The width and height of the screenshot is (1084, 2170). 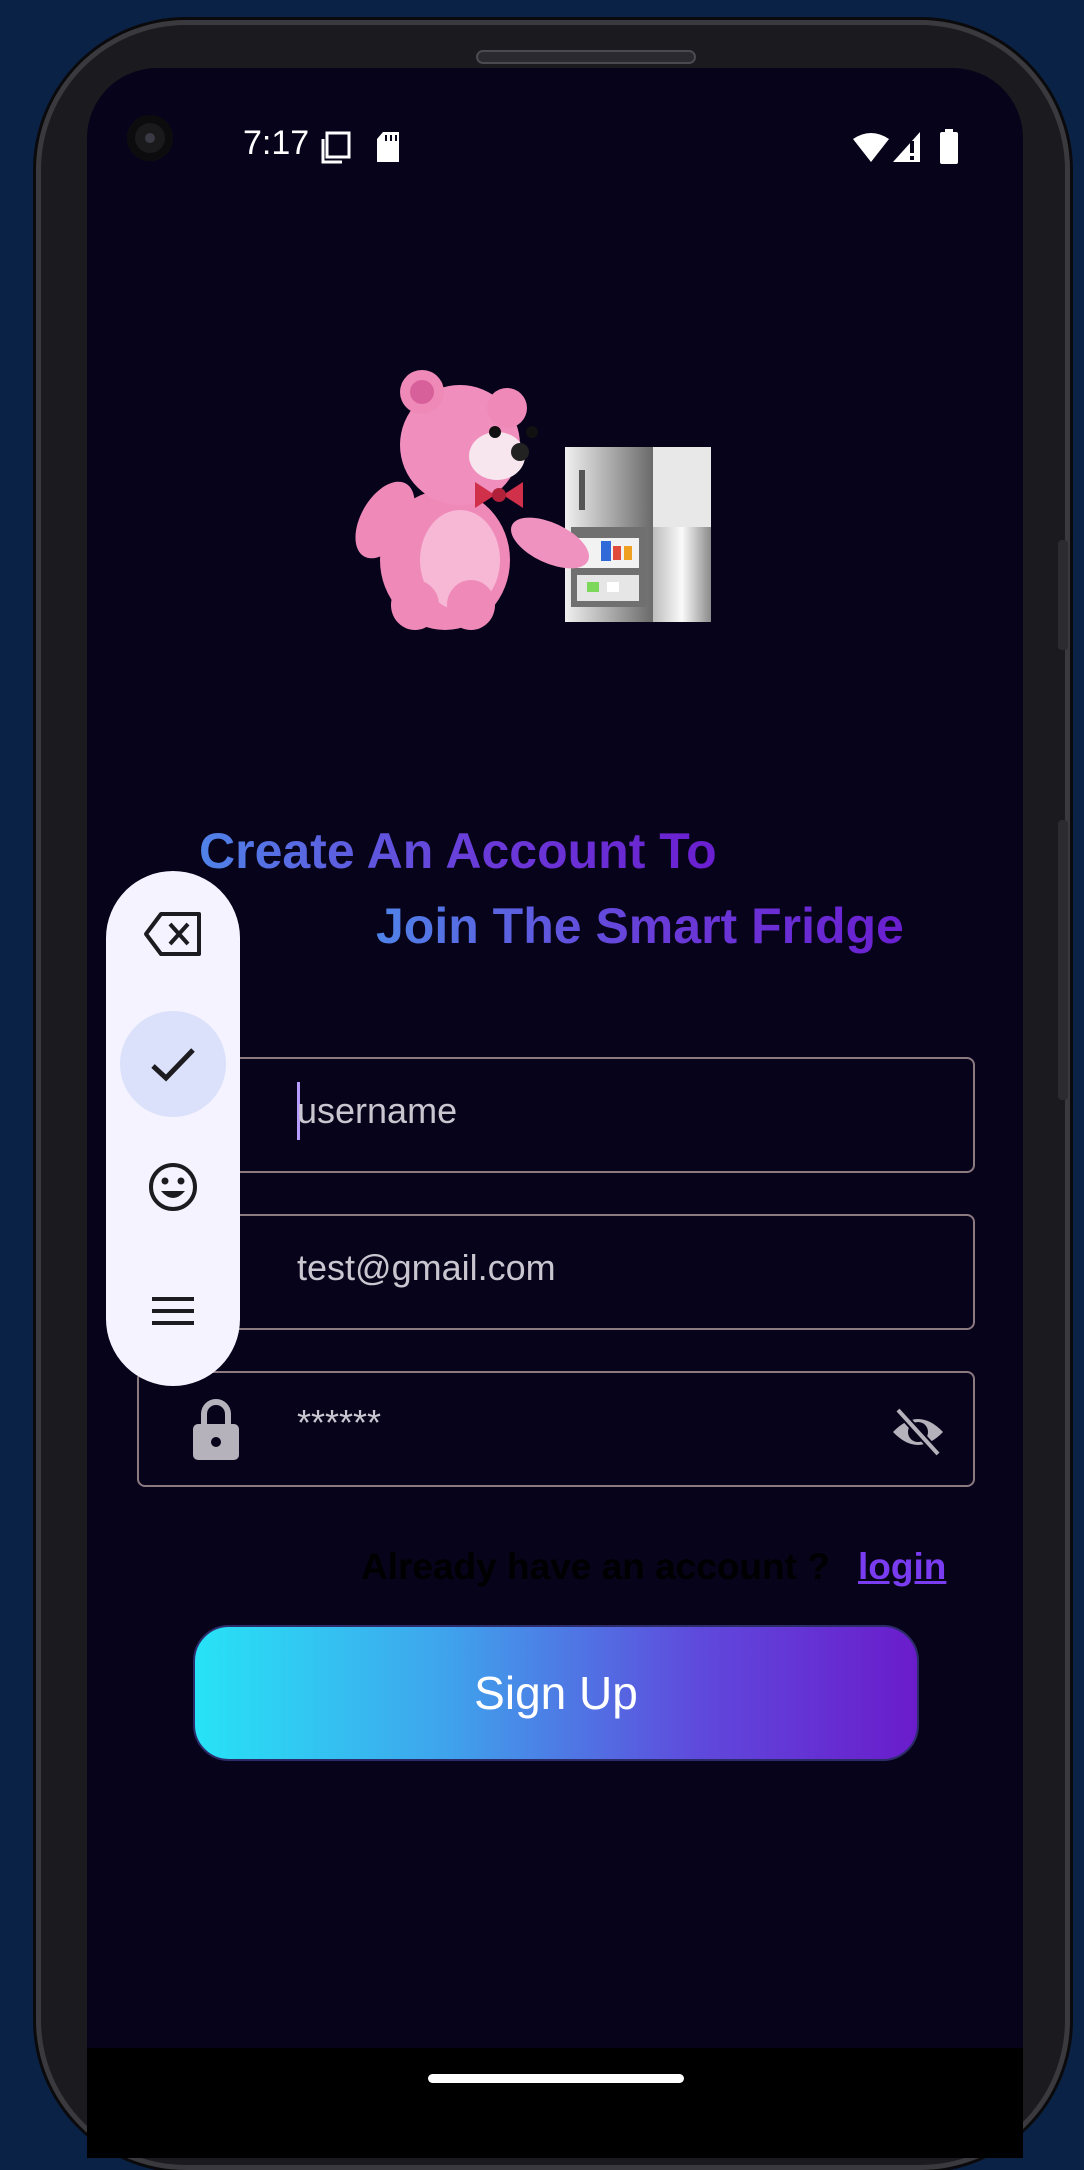 I want to click on email-field, so click(x=556, y=1272).